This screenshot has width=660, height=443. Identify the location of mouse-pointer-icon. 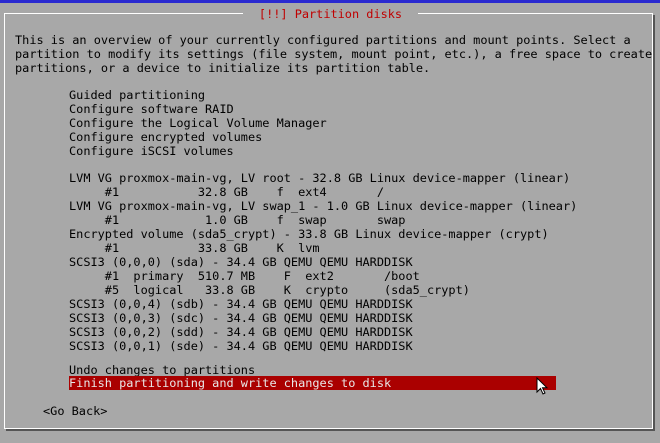
(542, 386).